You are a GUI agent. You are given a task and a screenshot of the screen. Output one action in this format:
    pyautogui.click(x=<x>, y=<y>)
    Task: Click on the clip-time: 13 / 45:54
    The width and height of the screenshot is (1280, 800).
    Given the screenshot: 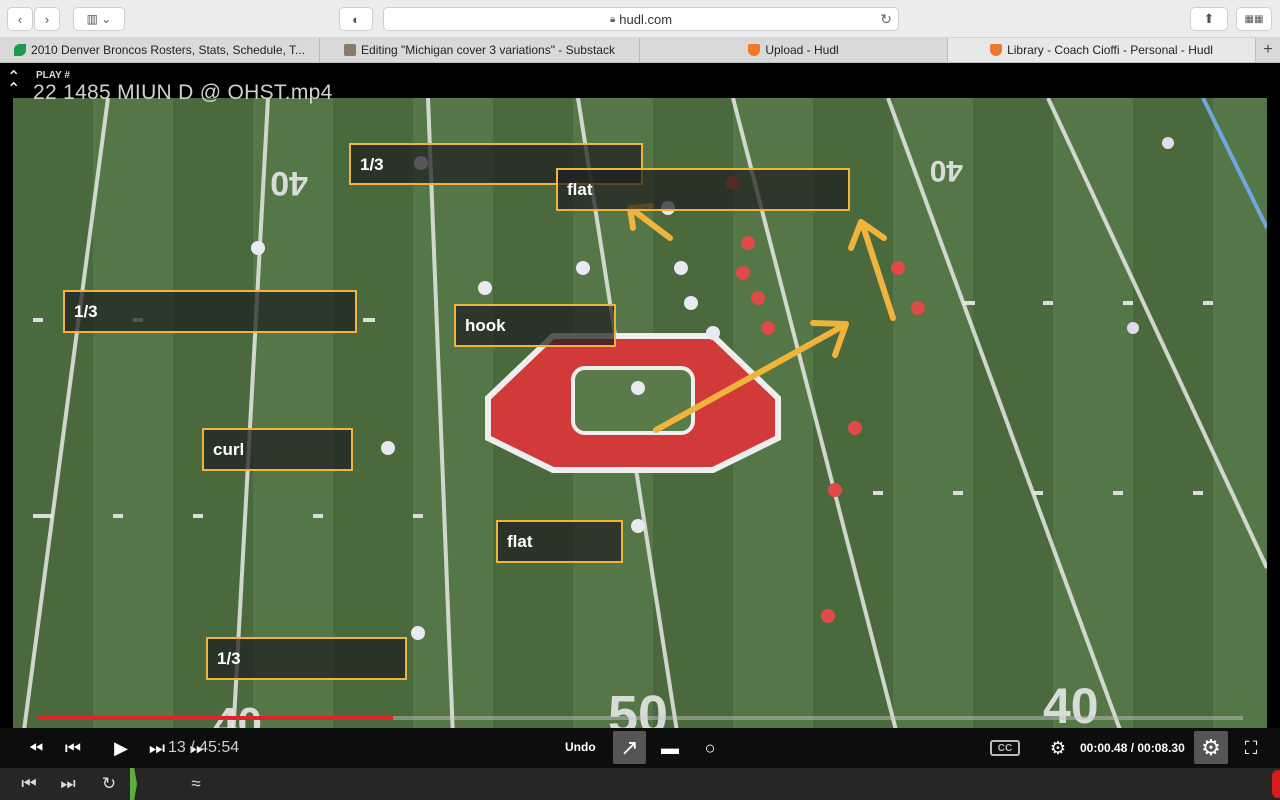 What is the action you would take?
    pyautogui.click(x=204, y=747)
    